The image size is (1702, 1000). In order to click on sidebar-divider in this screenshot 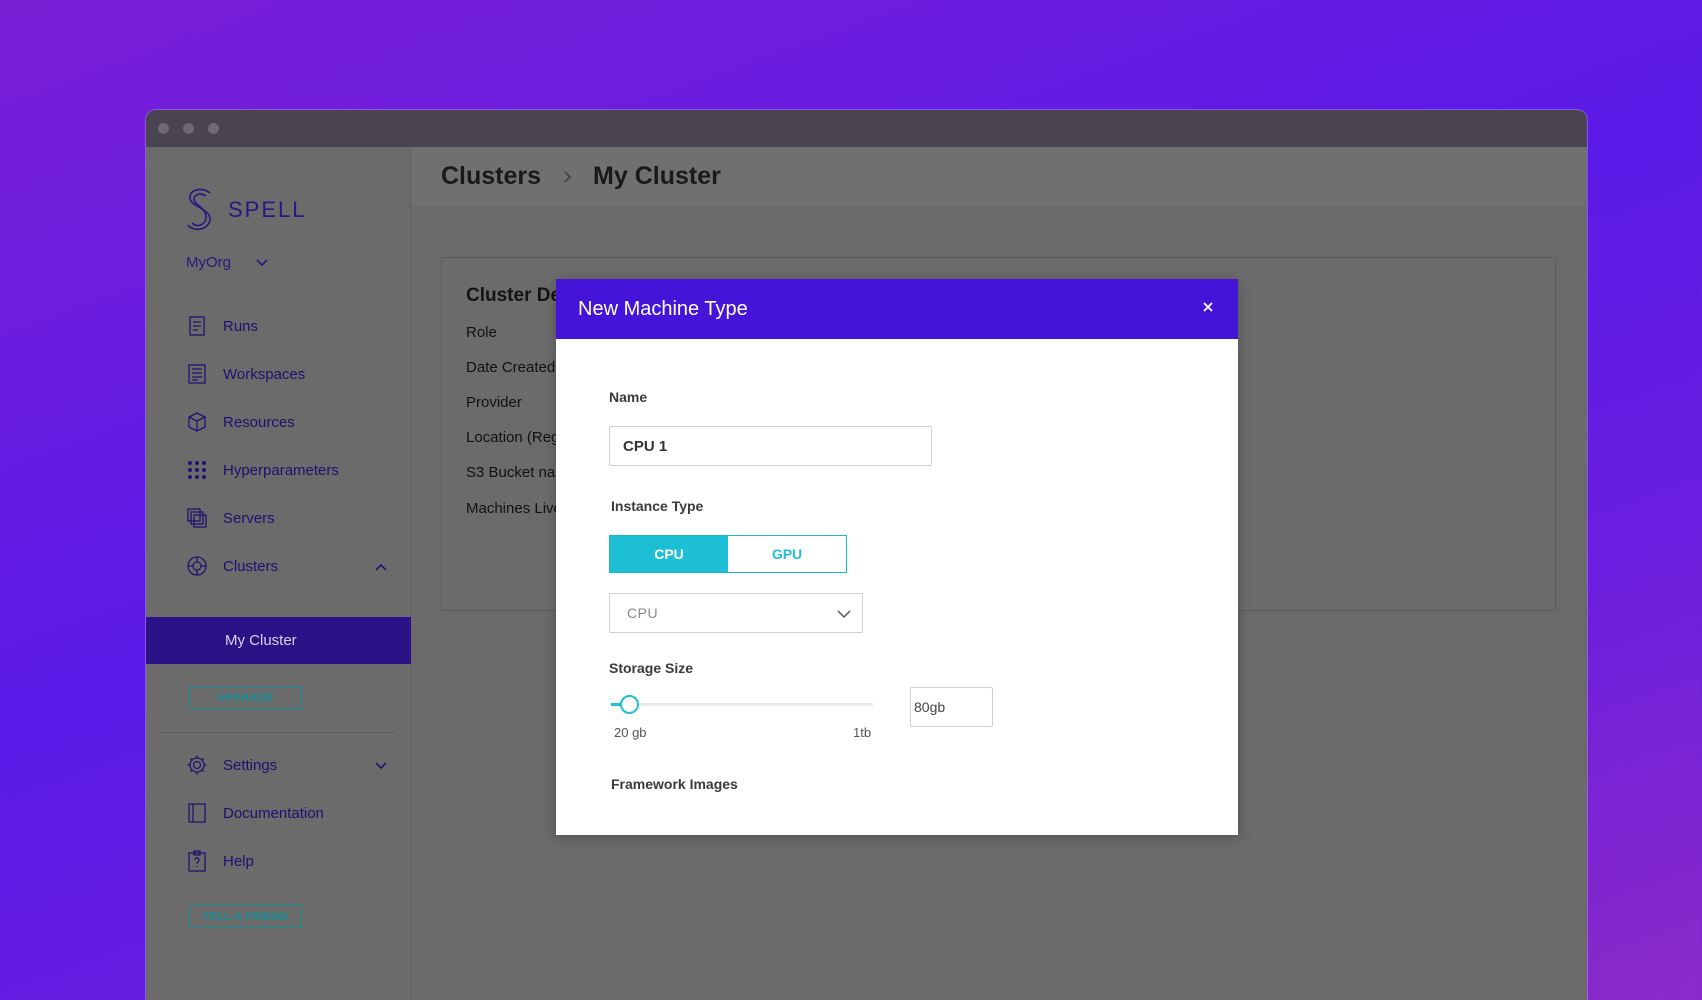, I will do `click(278, 732)`.